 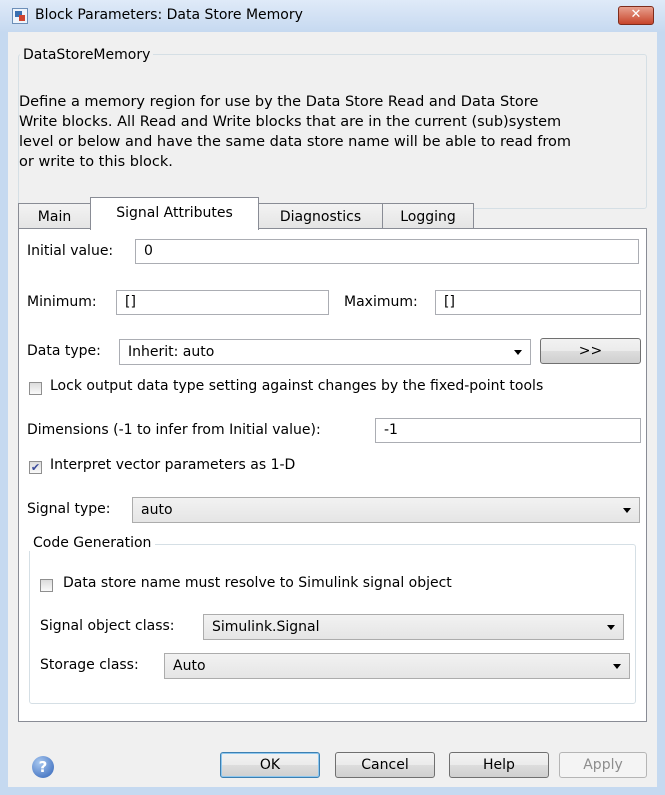 I want to click on description-legend: DataStoreMemory, so click(x=87, y=55).